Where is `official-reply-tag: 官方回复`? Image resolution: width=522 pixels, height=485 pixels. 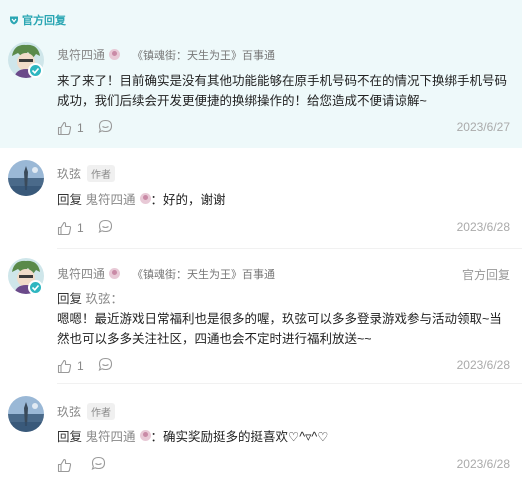 official-reply-tag: 官方回复 is located at coordinates (37, 20).